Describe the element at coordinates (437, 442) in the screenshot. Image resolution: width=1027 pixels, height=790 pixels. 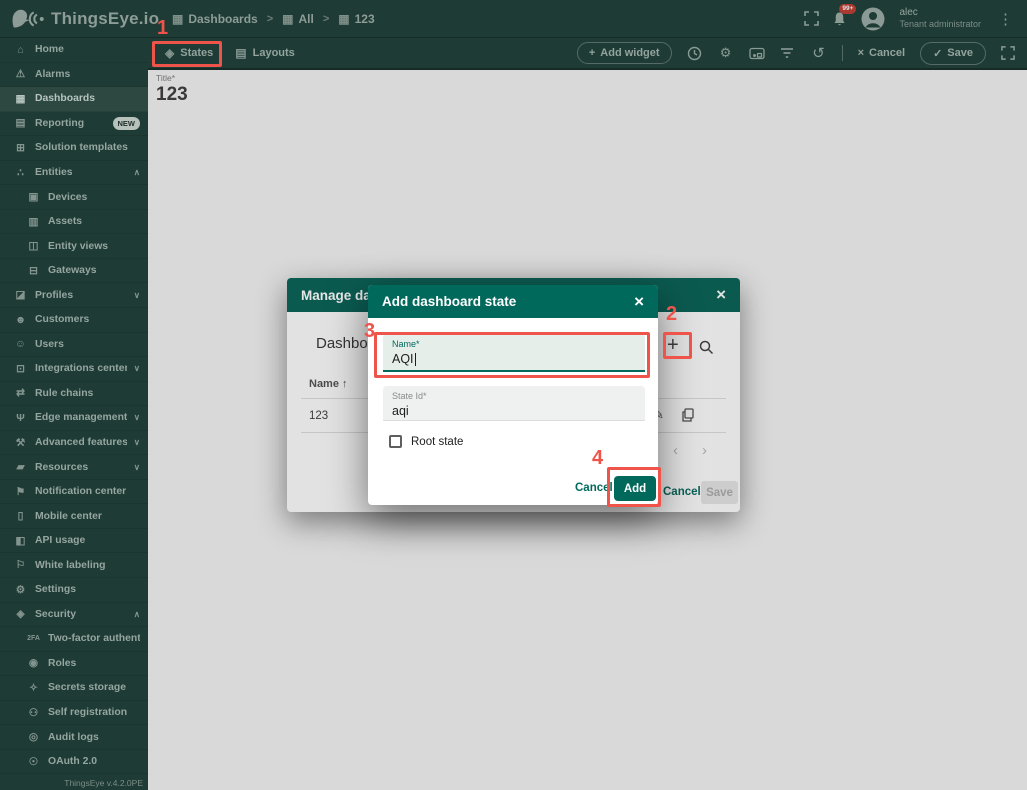
I see `root-state-label: Root state` at that location.